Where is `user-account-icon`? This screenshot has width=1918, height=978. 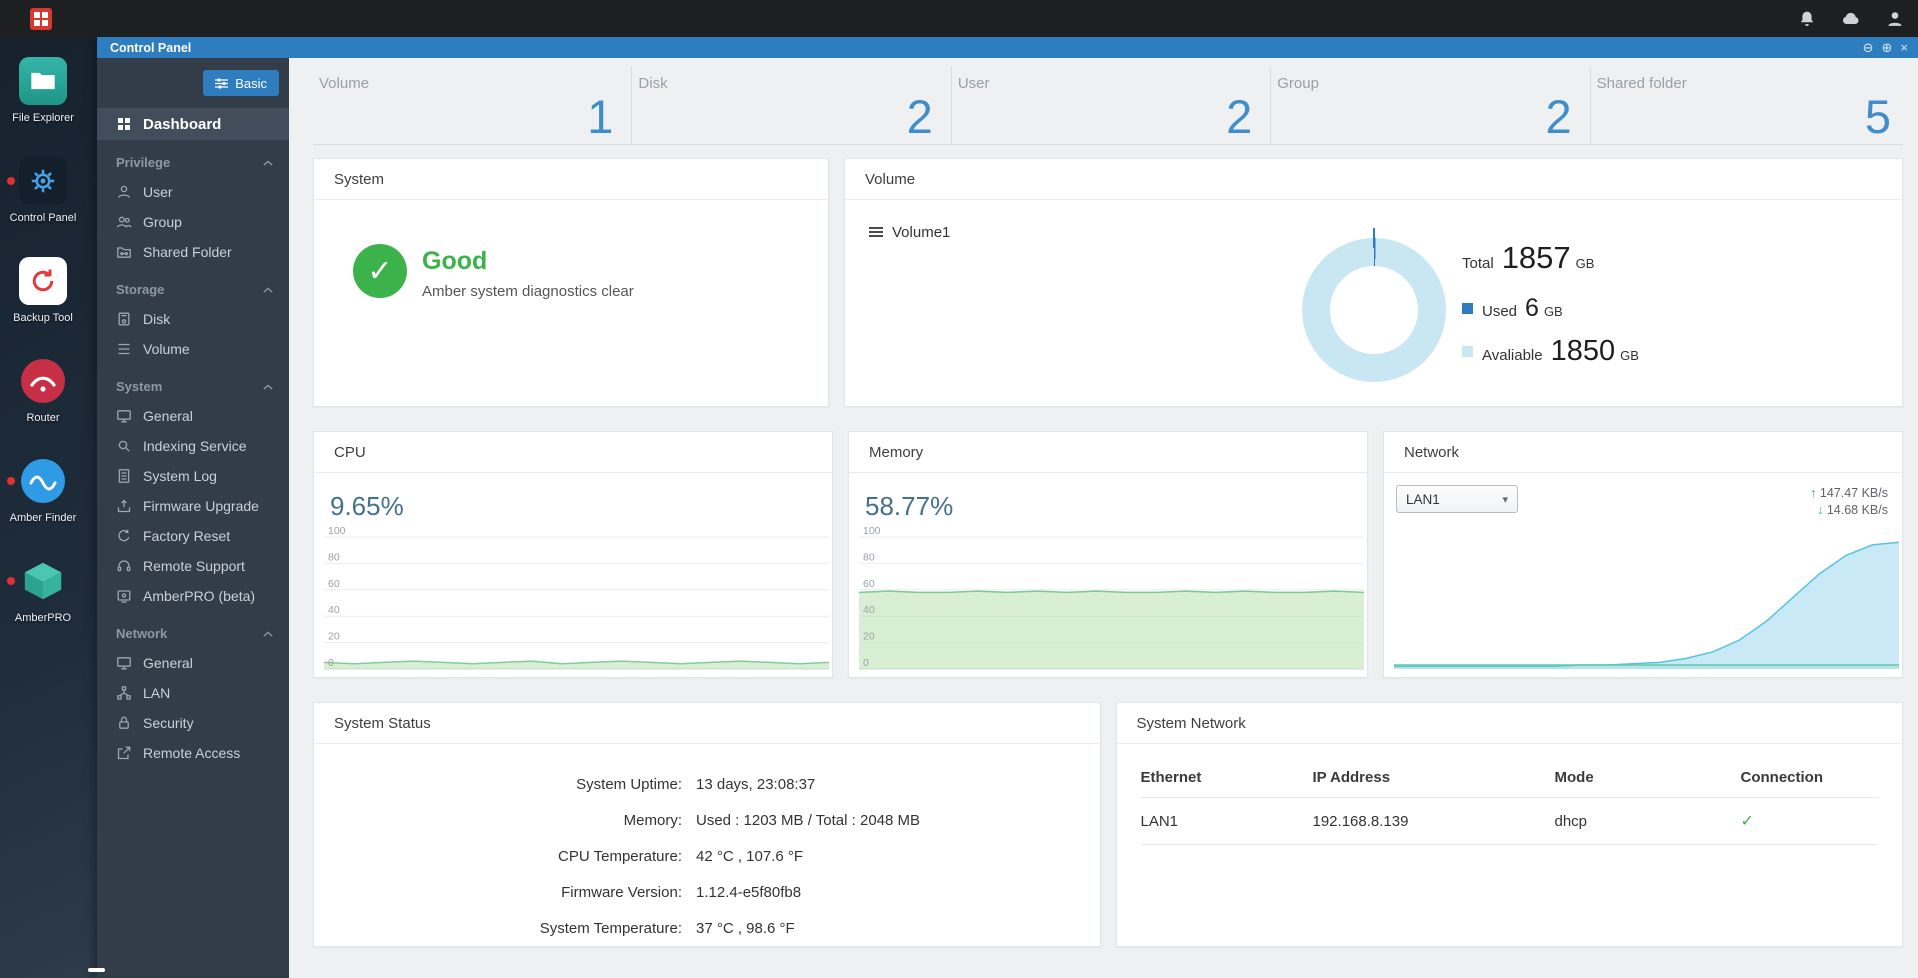 user-account-icon is located at coordinates (1895, 19).